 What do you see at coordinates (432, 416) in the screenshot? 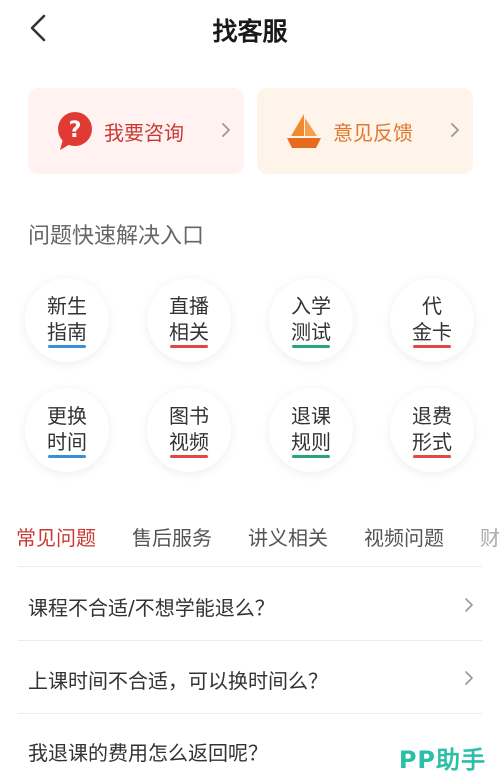
I see `quick-entry-line1: 退费` at bounding box center [432, 416].